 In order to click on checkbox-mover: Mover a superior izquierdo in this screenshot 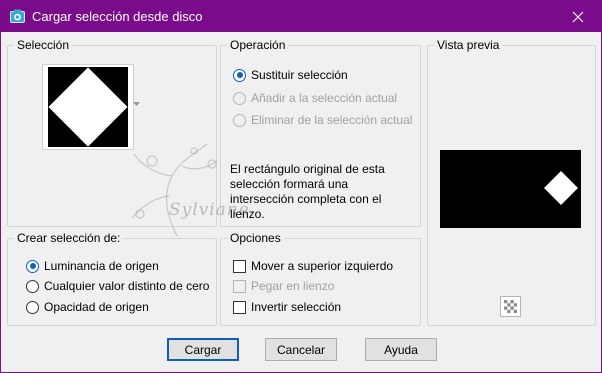, I will do `click(313, 266)`.